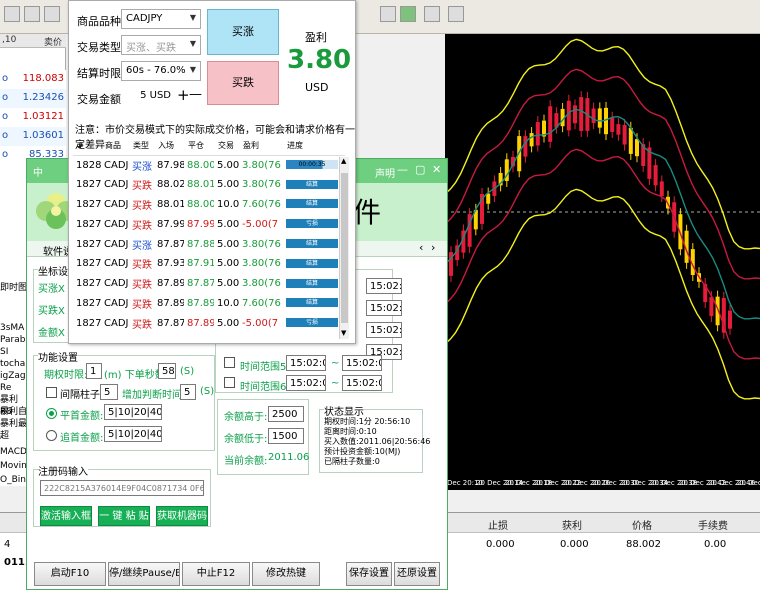  Describe the element at coordinates (209, 224) in the screenshot. I see `table-row: 18278CADJP买跌 87.99587.9975.00-5.00(7 亏损` at that location.